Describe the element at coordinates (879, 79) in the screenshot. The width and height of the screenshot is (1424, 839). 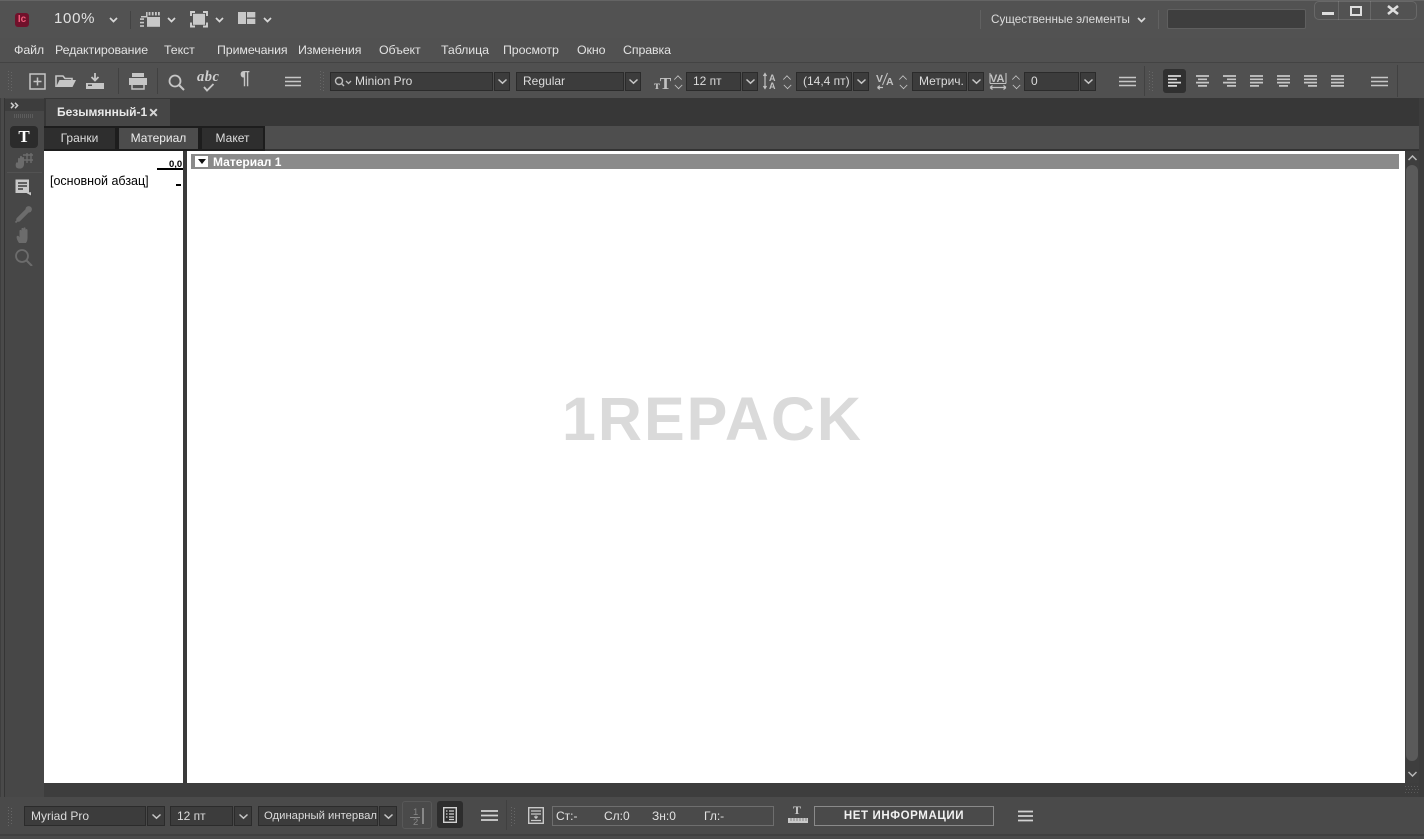
I see `svg-text: V` at that location.